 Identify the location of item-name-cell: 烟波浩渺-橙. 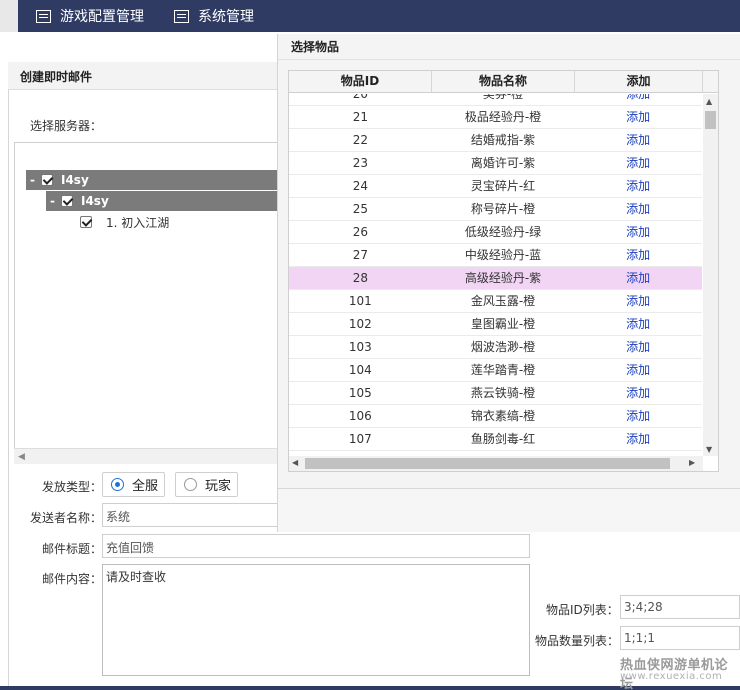
(503, 347).